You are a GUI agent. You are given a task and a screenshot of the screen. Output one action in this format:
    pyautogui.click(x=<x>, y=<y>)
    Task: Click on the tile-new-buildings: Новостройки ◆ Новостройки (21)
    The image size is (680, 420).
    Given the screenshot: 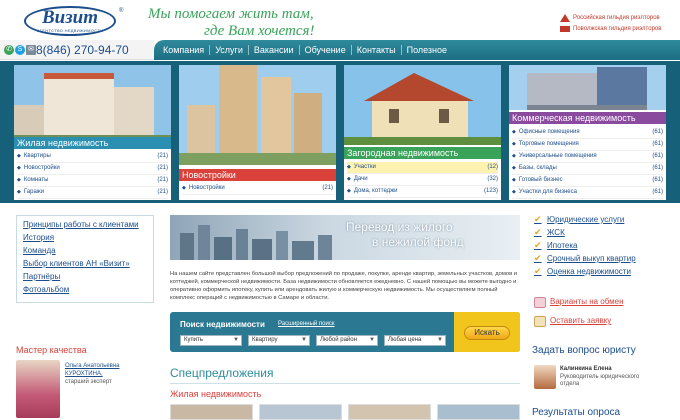 What is the action you would take?
    pyautogui.click(x=257, y=132)
    